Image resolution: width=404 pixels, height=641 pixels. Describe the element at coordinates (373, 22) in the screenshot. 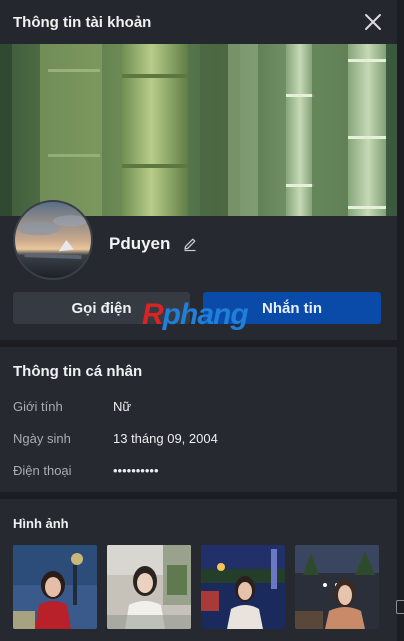

I see `close-icon` at that location.